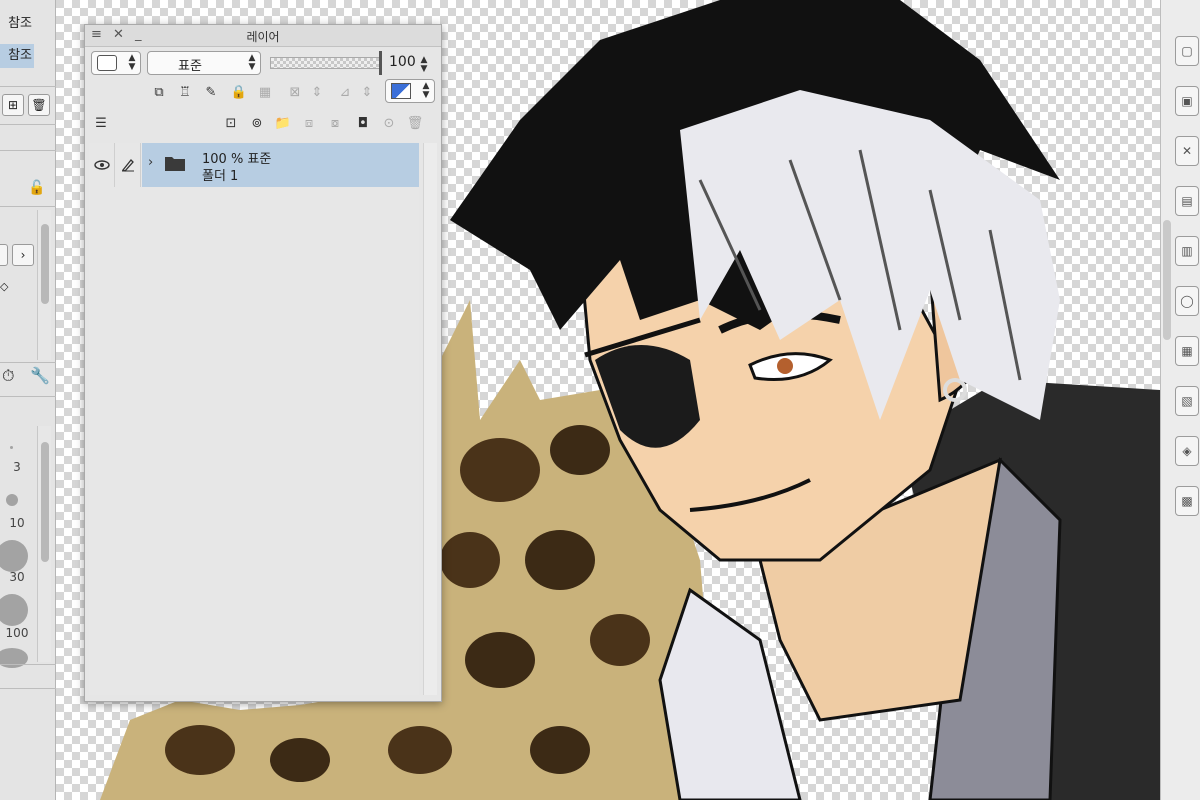 Image resolution: width=1200 pixels, height=800 pixels. What do you see at coordinates (36, 188) in the screenshot?
I see `unlock-icon: 🔓` at bounding box center [36, 188].